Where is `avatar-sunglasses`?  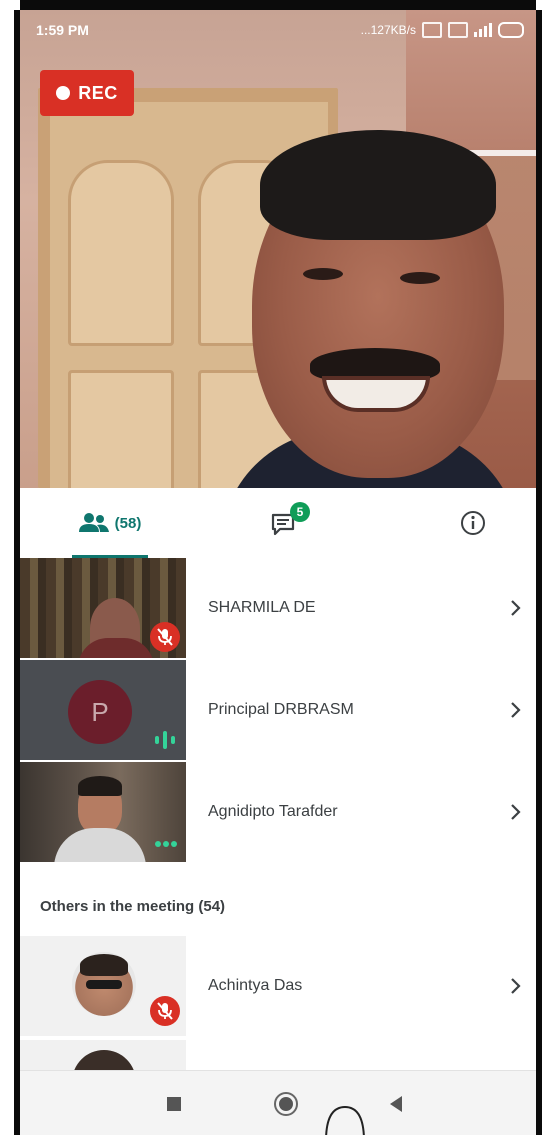 avatar-sunglasses is located at coordinates (104, 984).